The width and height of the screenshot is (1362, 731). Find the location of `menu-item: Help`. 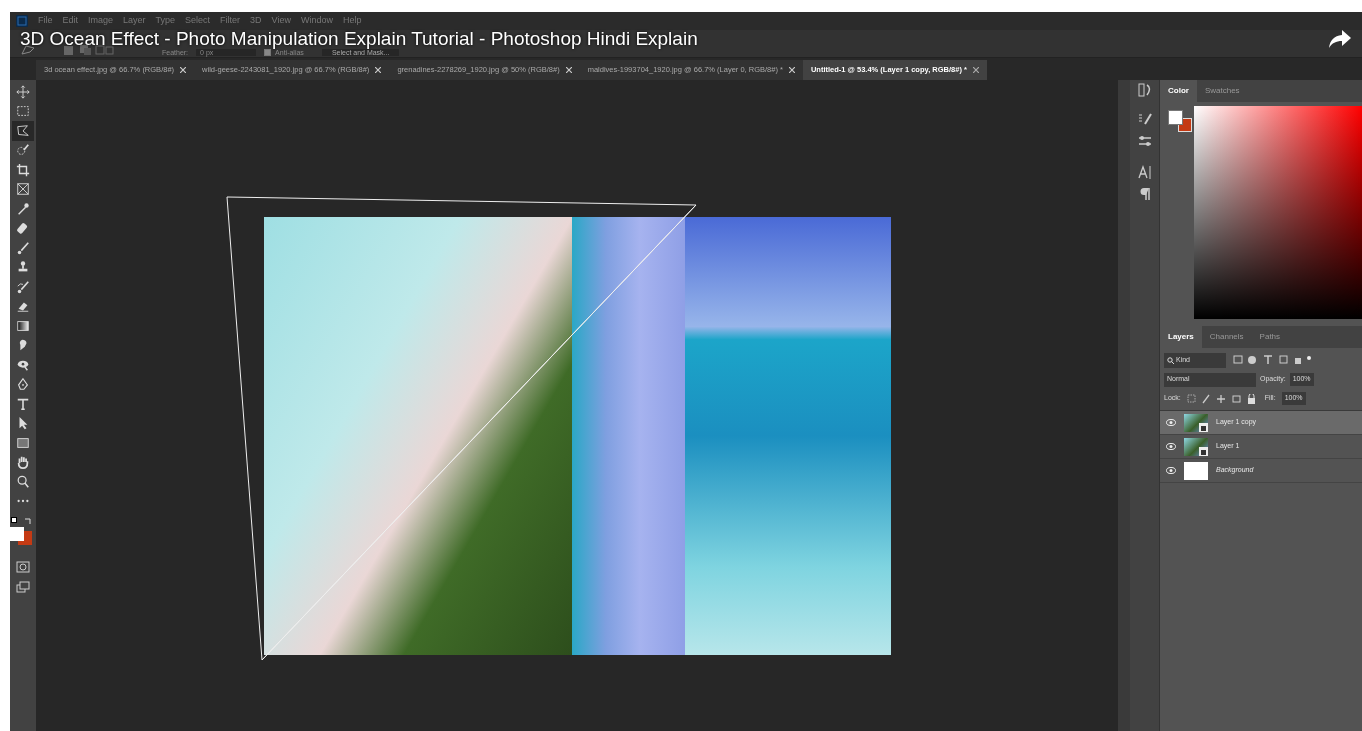

menu-item: Help is located at coordinates (352, 21).